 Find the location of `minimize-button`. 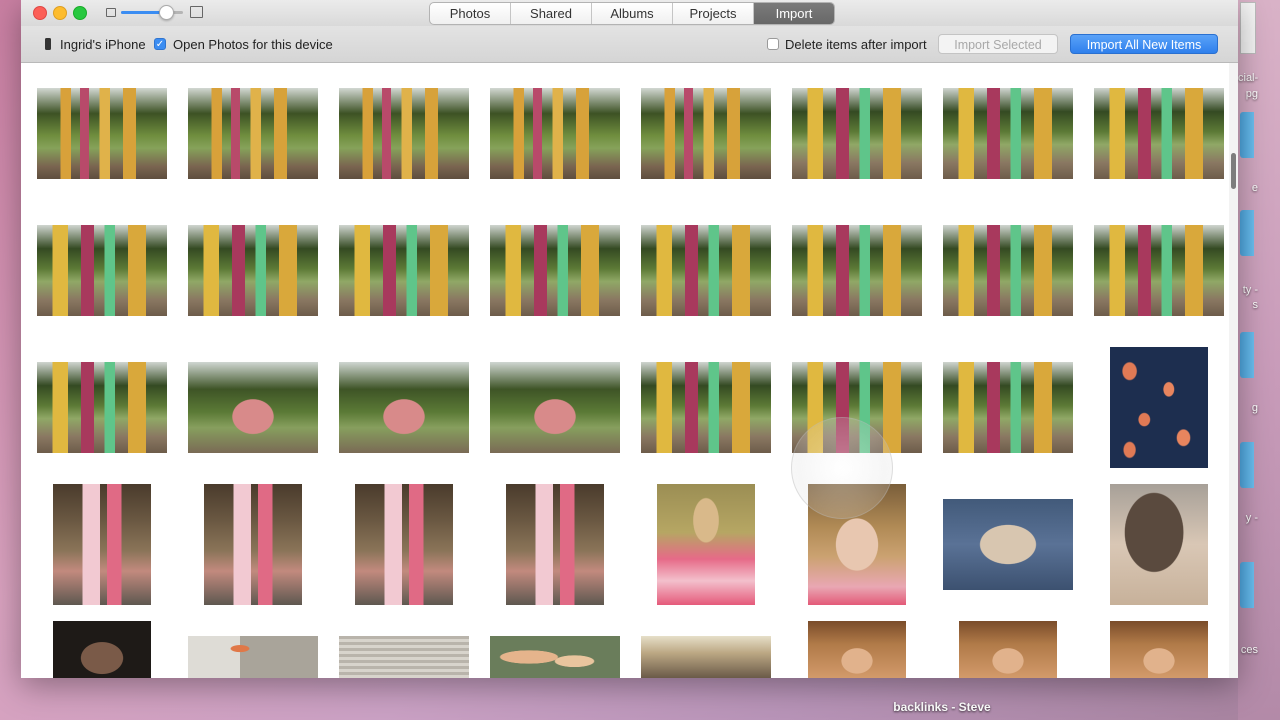

minimize-button is located at coordinates (60, 13).